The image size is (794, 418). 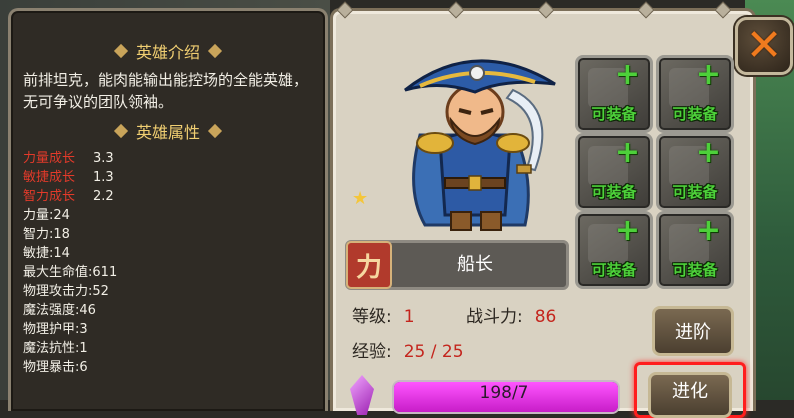 I want to click on equip-slot-6: + 可装备, so click(x=695, y=250).